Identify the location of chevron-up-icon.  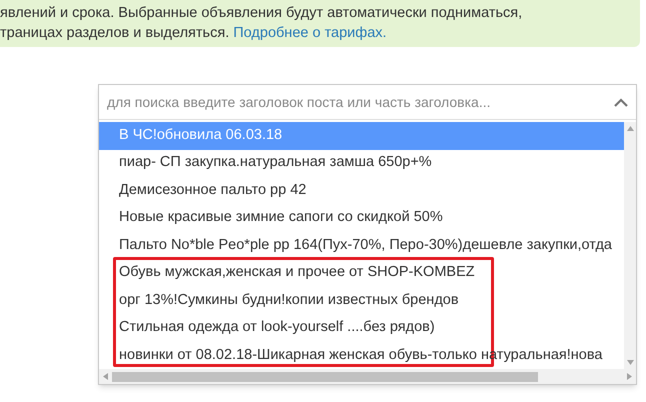
(621, 102).